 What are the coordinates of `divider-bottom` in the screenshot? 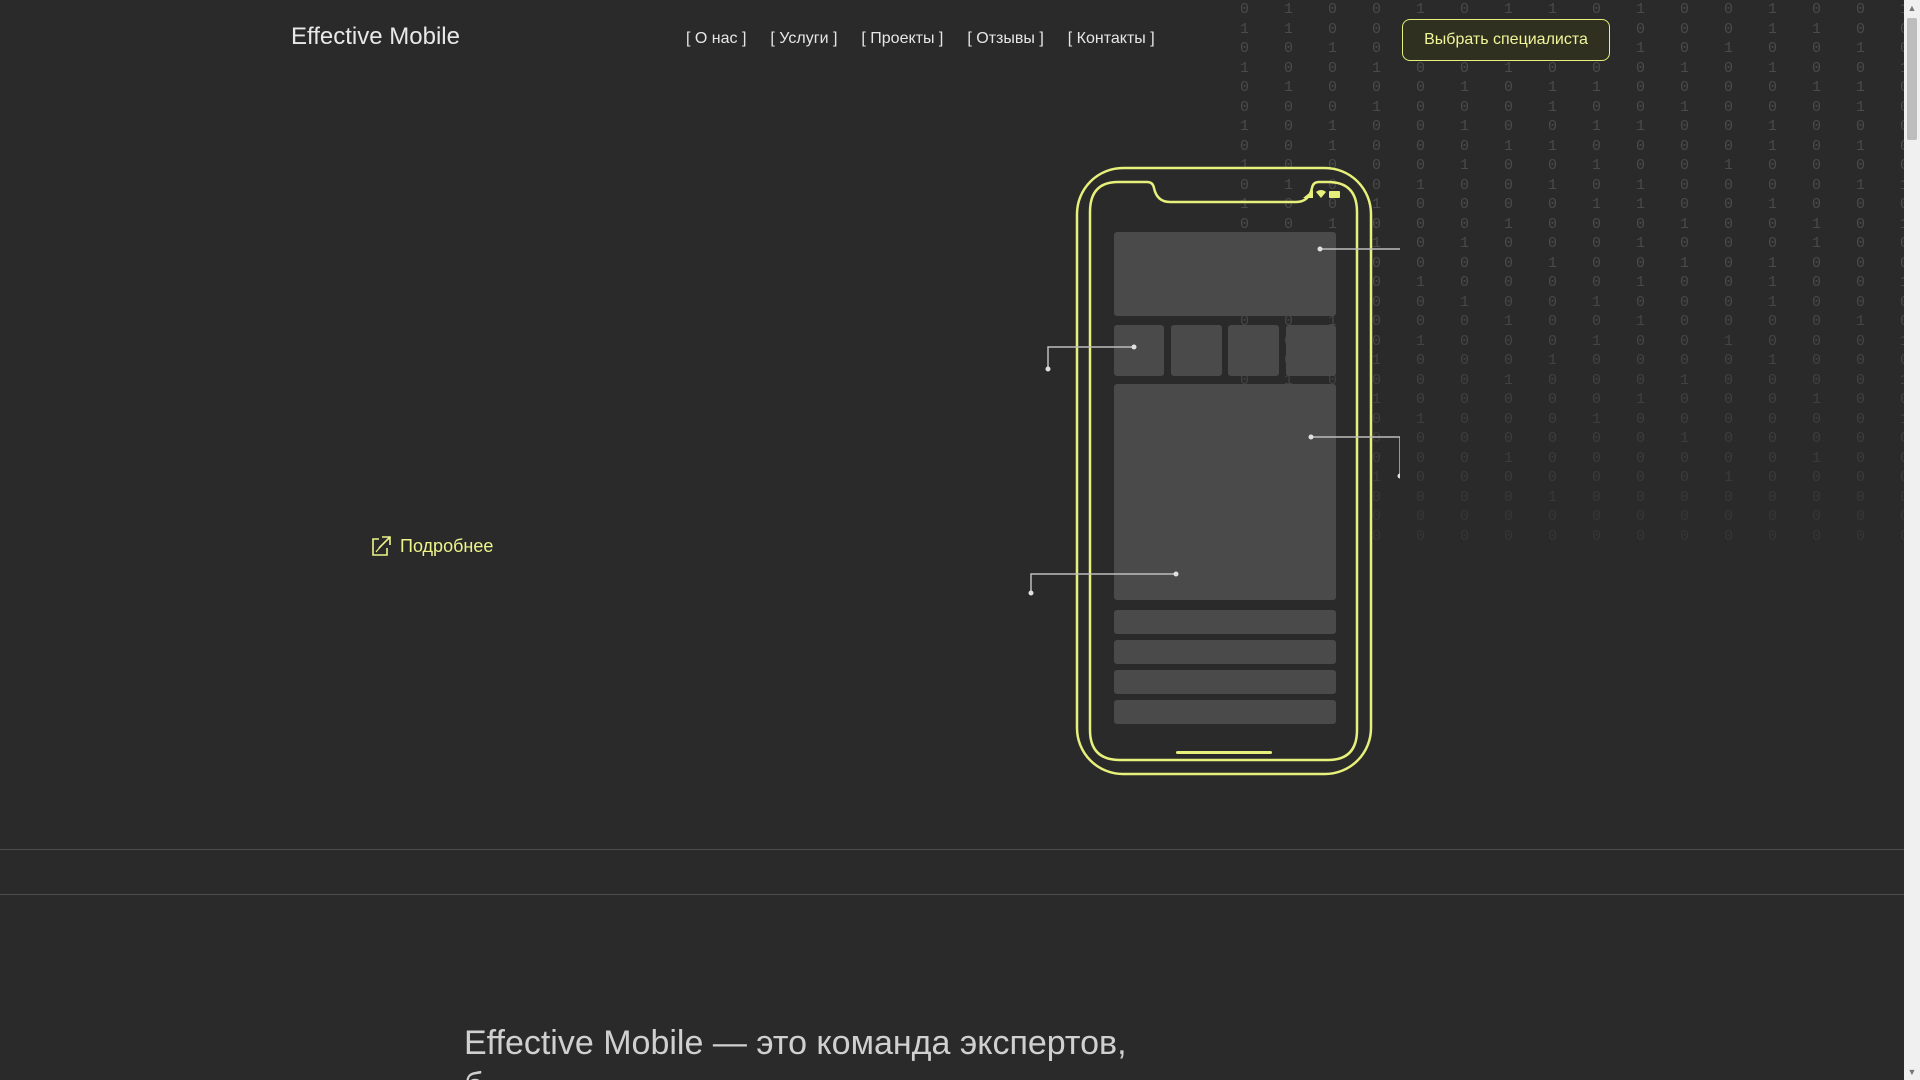 It's located at (952, 894).